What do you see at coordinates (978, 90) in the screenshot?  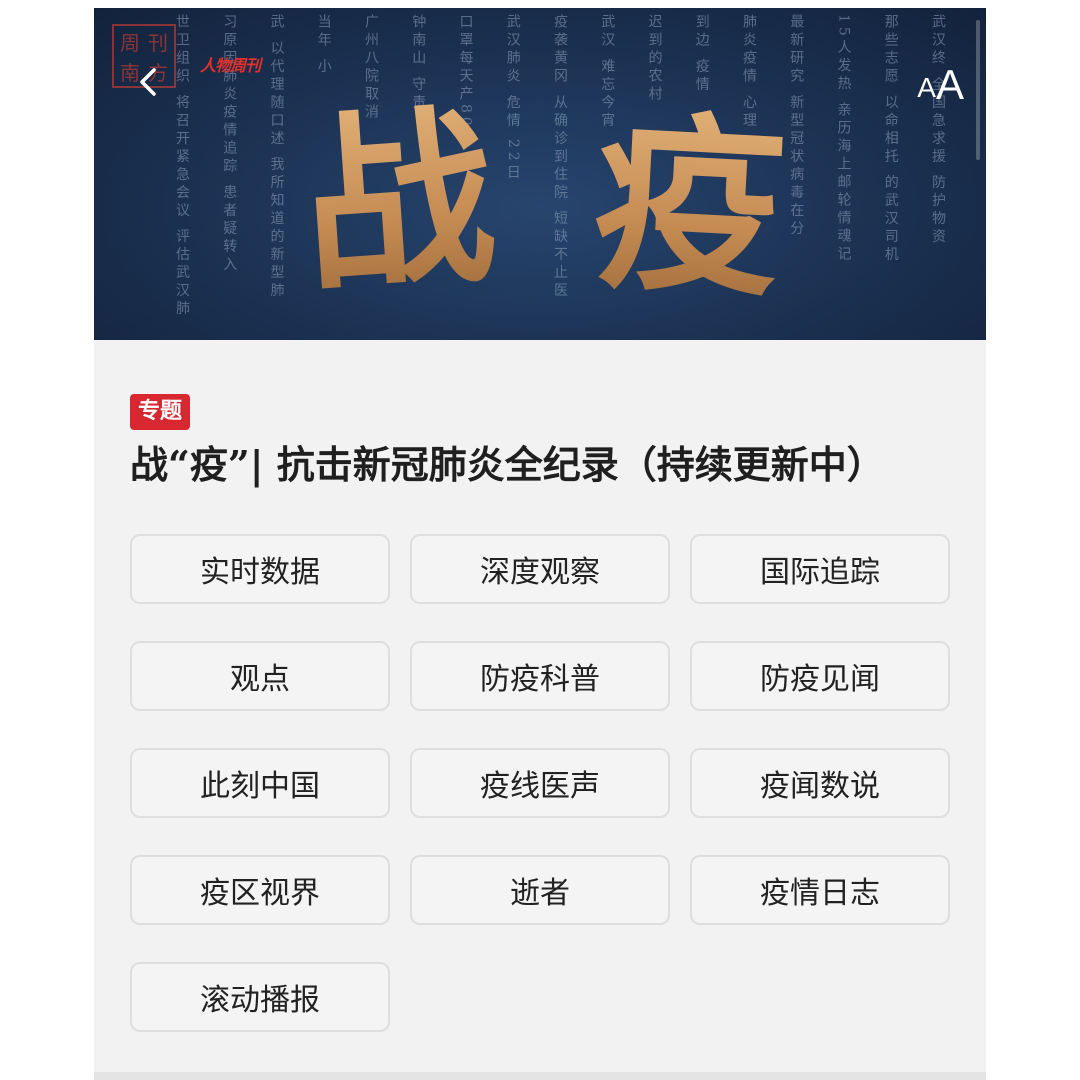 I see `scrollbar` at bounding box center [978, 90].